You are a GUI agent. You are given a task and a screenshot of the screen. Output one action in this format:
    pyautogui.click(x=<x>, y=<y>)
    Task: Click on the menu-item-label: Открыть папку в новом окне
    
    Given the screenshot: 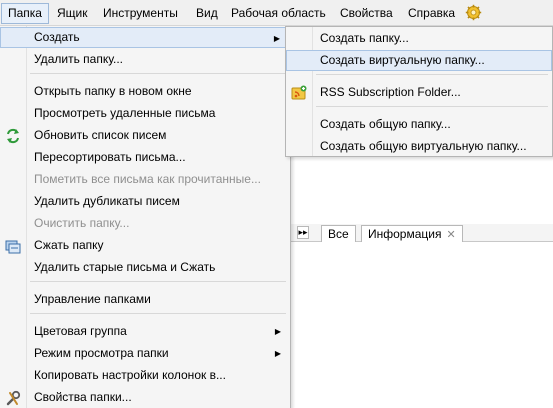 What is the action you would take?
    pyautogui.click(x=113, y=91)
    